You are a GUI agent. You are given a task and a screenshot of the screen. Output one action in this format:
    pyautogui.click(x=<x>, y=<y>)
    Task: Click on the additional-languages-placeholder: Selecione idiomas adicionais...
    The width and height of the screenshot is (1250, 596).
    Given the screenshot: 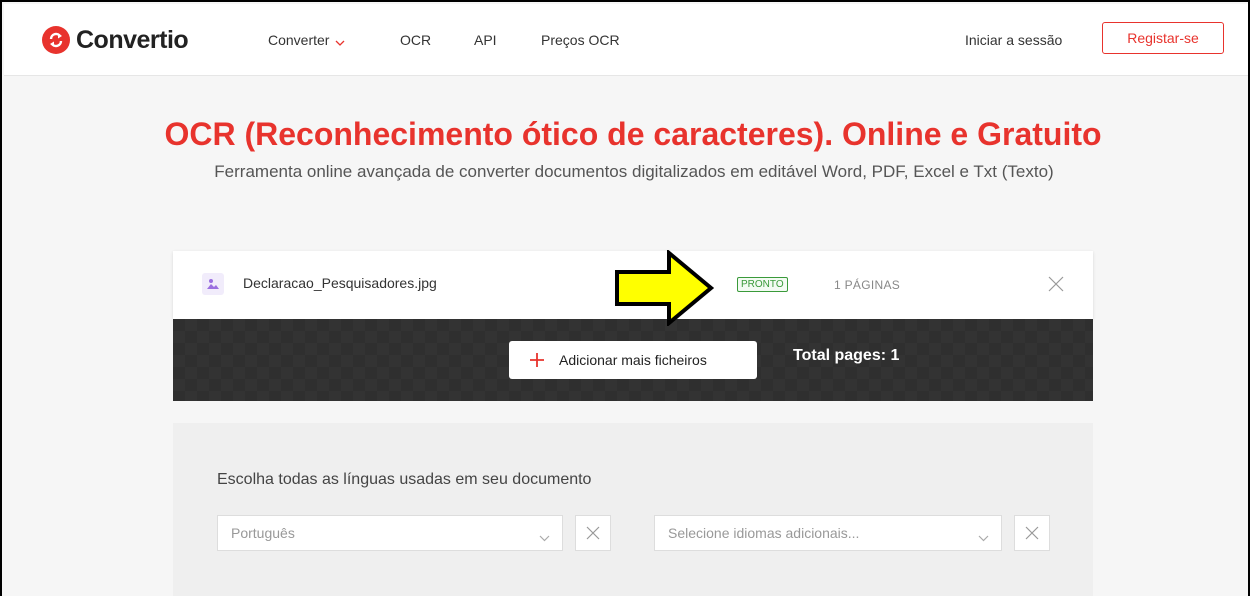 What is the action you would take?
    pyautogui.click(x=764, y=533)
    